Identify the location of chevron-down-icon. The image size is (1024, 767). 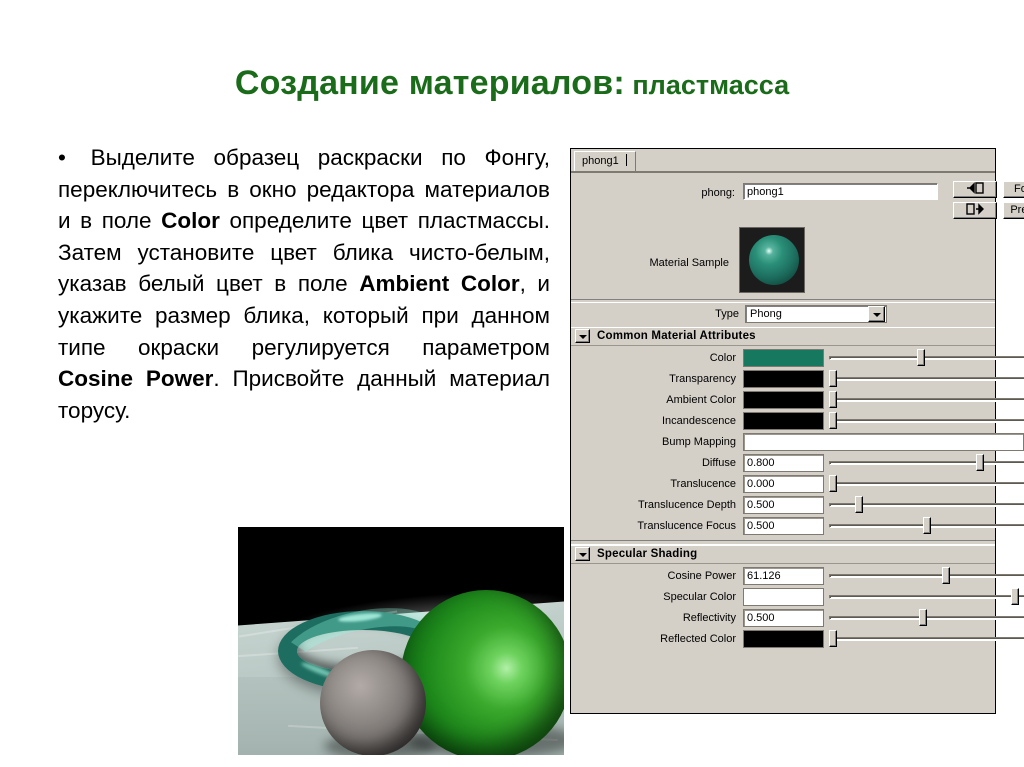
(876, 314).